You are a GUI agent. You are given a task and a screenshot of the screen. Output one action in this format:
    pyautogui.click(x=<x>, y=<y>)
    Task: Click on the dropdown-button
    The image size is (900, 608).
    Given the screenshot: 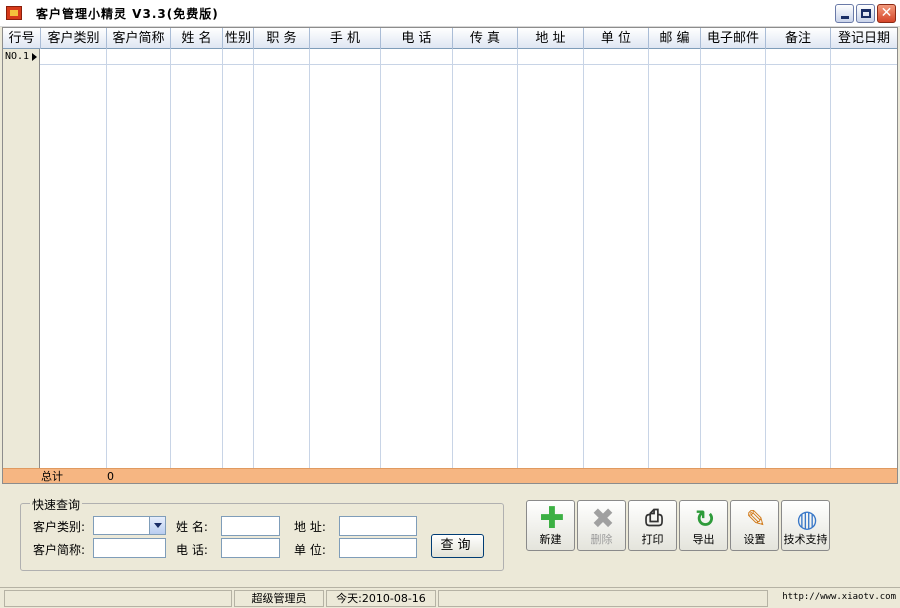 What is the action you would take?
    pyautogui.click(x=157, y=525)
    